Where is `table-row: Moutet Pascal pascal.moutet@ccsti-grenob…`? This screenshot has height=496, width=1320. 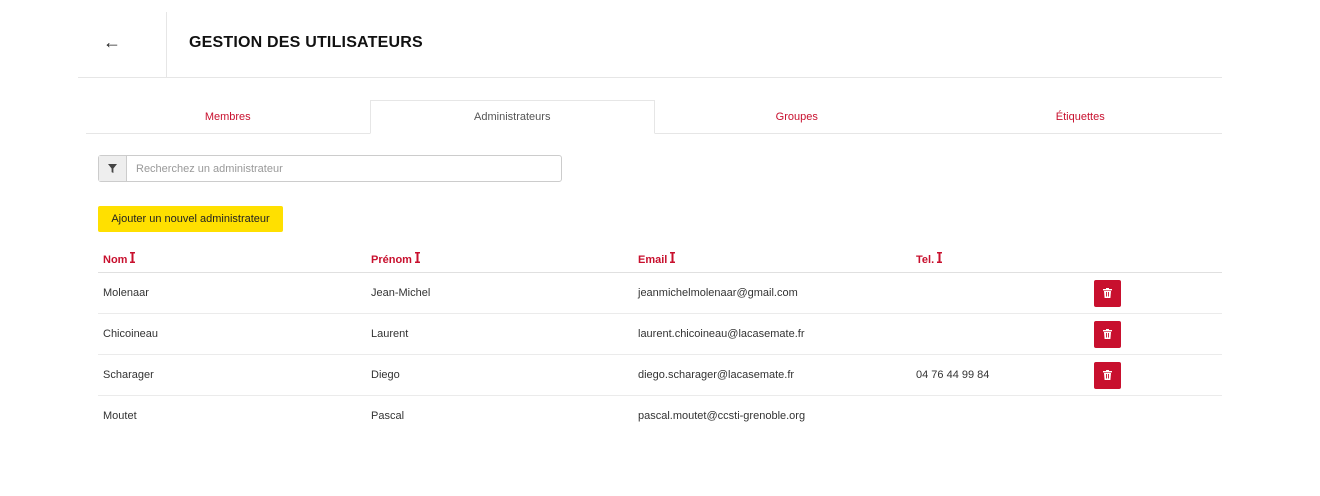 table-row: Moutet Pascal pascal.moutet@ccsti-grenob… is located at coordinates (660, 416).